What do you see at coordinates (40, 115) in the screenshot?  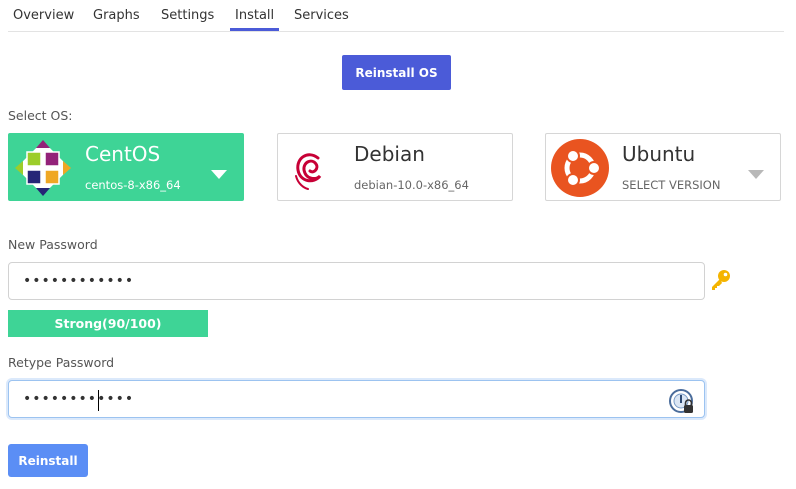 I see `select-os-label: Select OS:` at bounding box center [40, 115].